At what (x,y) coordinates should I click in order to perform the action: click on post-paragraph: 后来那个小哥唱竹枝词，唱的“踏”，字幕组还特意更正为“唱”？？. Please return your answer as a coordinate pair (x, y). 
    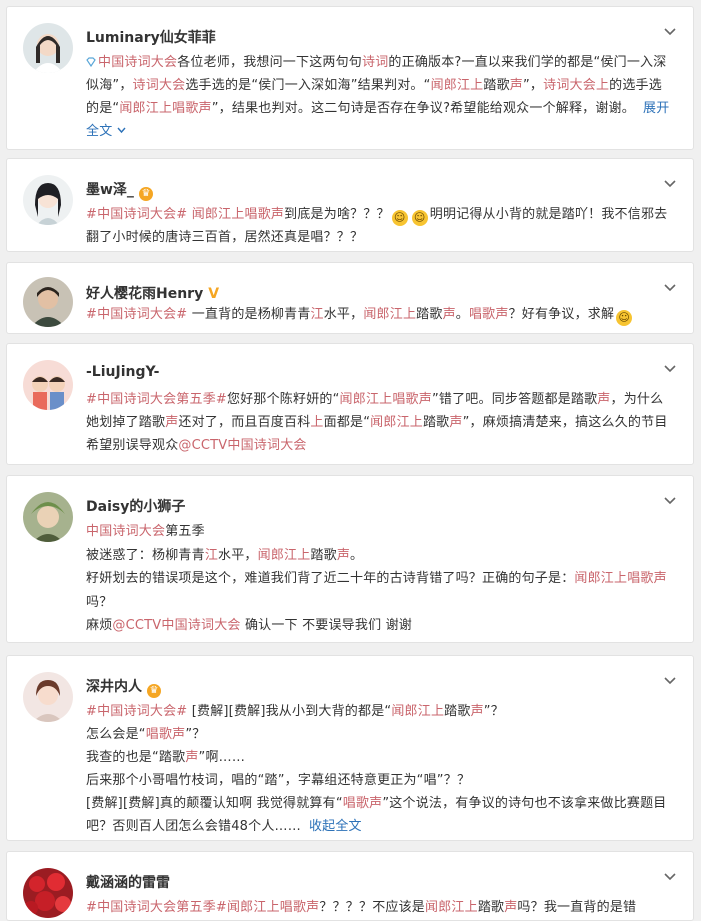
    Looking at the image, I should click on (380, 780).